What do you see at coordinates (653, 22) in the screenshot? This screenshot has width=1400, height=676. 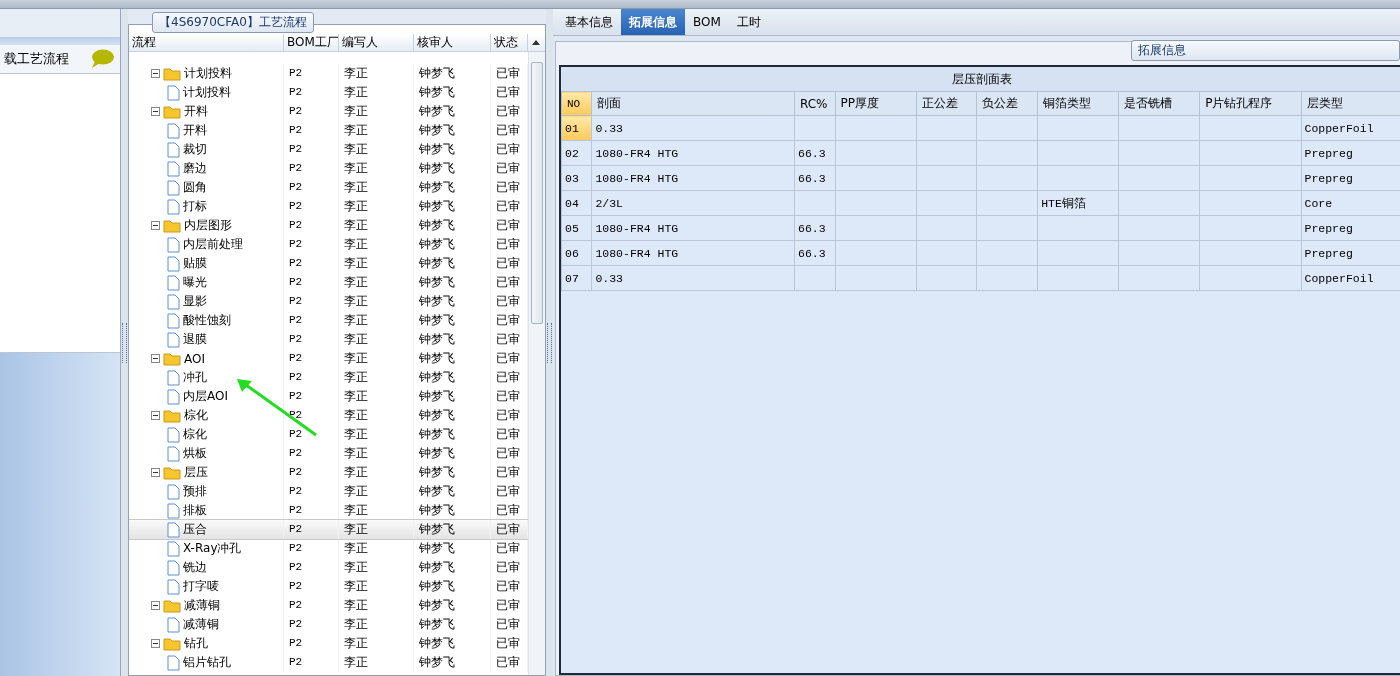 I see `tab: 拓展信息` at bounding box center [653, 22].